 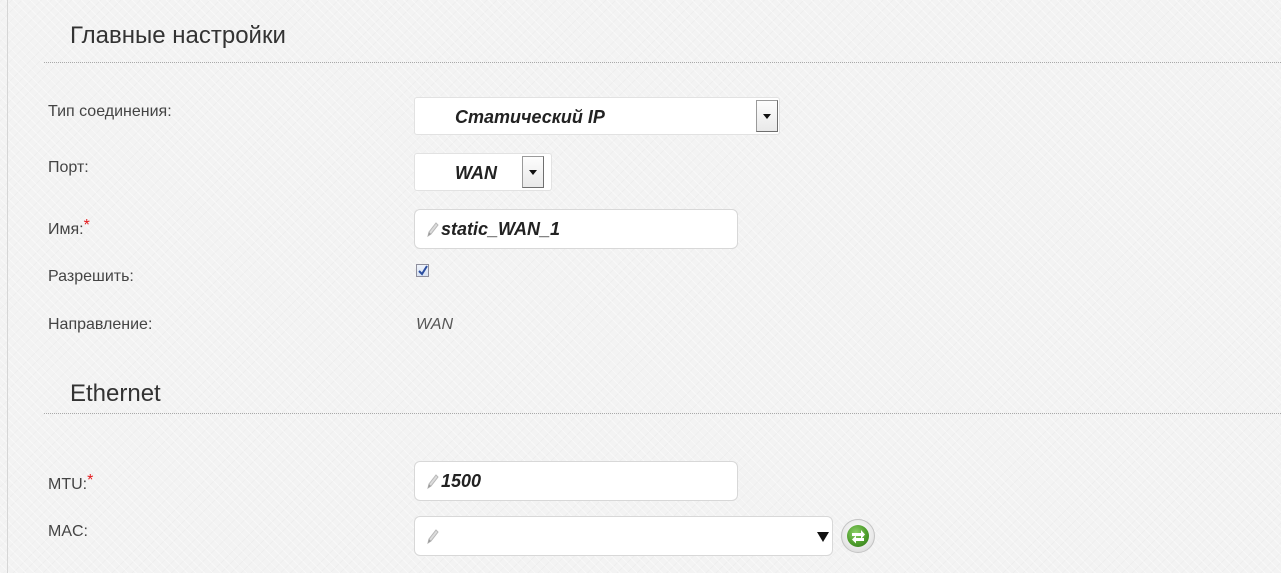 I want to click on section-title-main: Главные настройки, so click(x=178, y=35).